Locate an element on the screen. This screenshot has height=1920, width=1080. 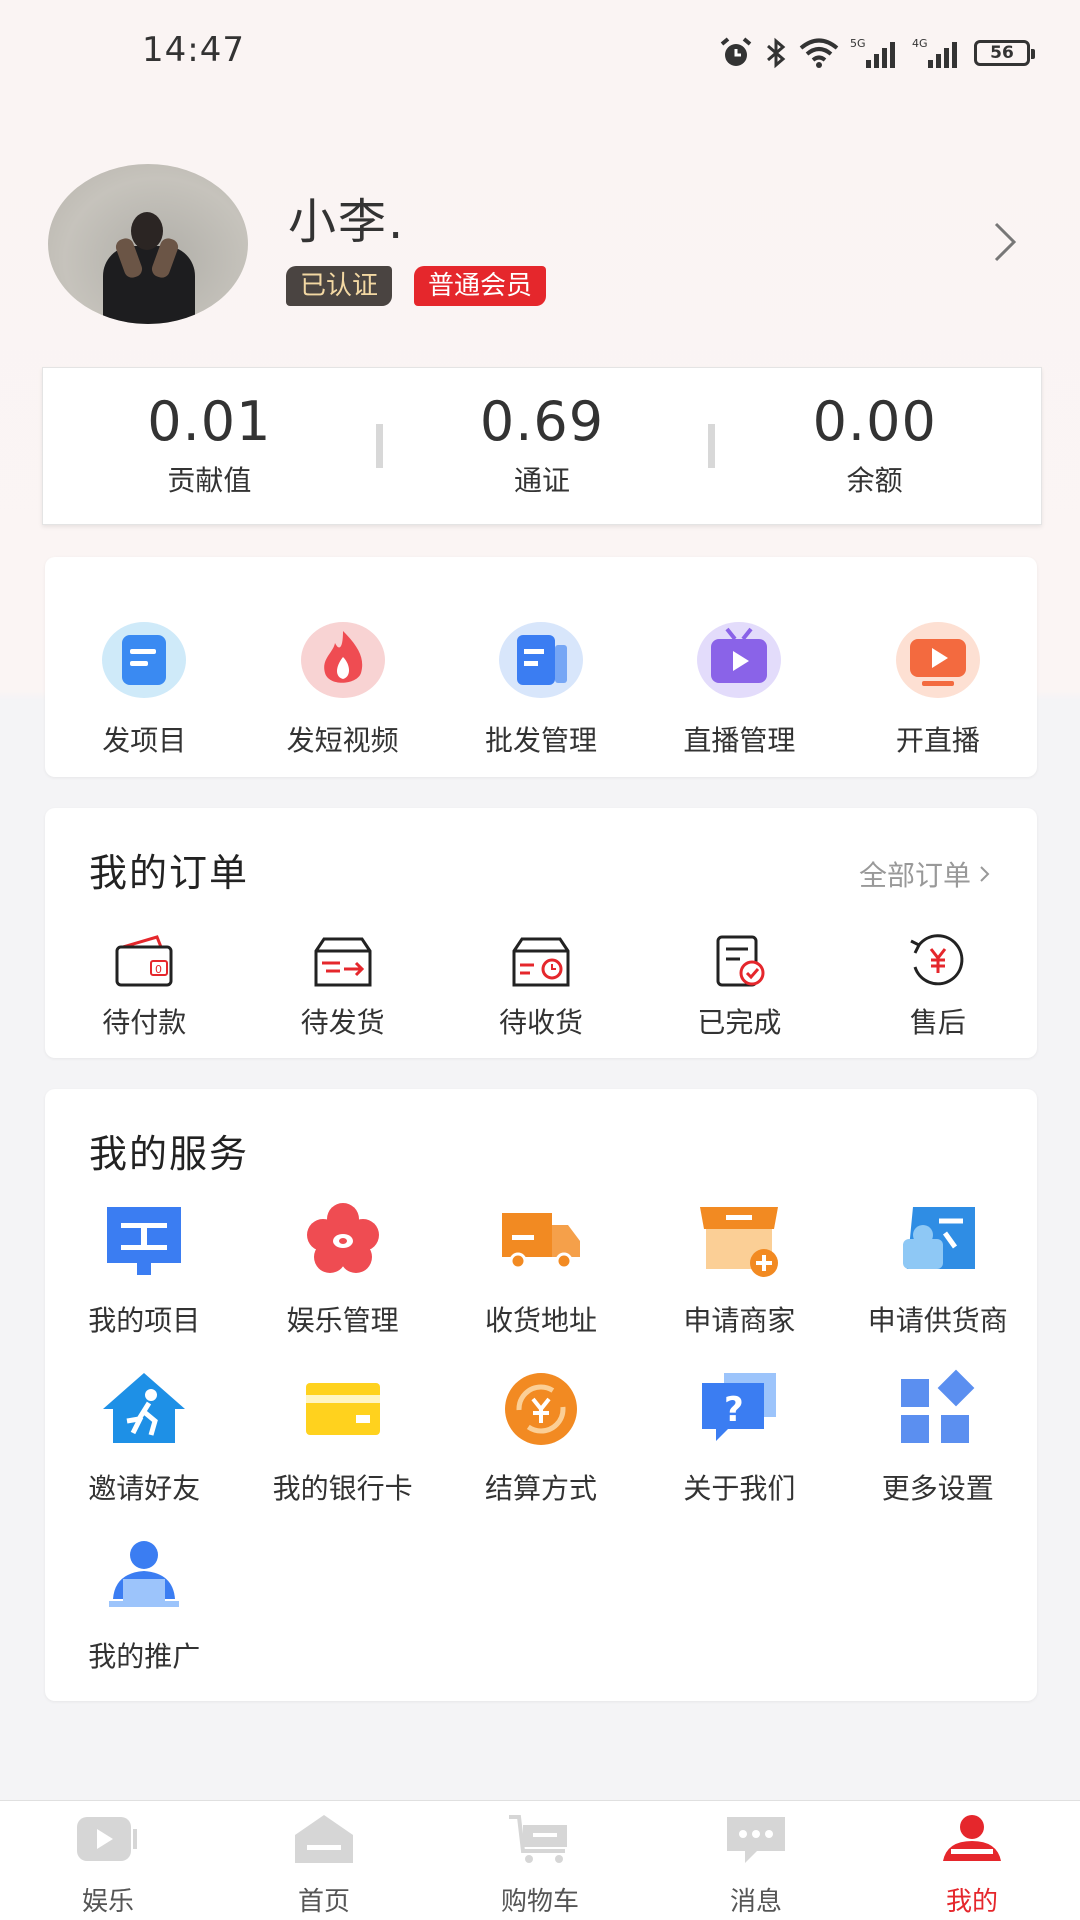
service-settlement: 结算方式 is located at coordinates (541, 1438).